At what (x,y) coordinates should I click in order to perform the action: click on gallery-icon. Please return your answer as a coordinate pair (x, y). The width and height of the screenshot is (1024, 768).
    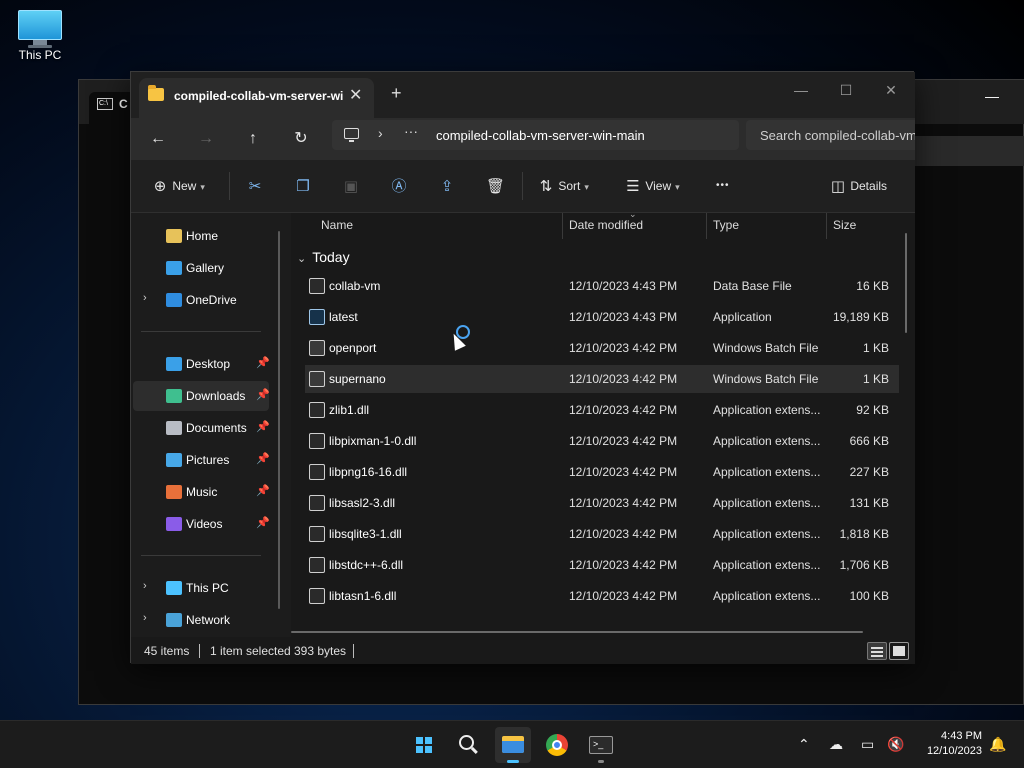
    Looking at the image, I should click on (174, 268).